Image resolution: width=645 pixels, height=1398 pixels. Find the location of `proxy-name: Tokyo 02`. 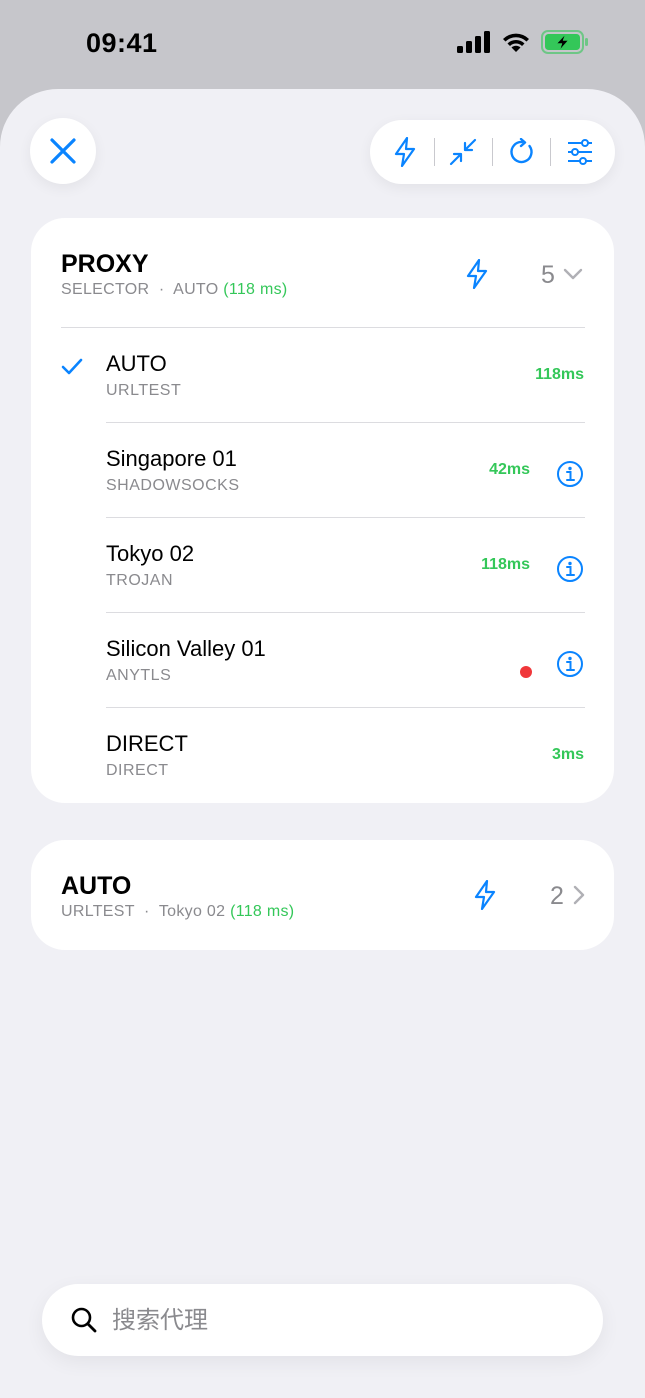

proxy-name: Tokyo 02 is located at coordinates (150, 553).